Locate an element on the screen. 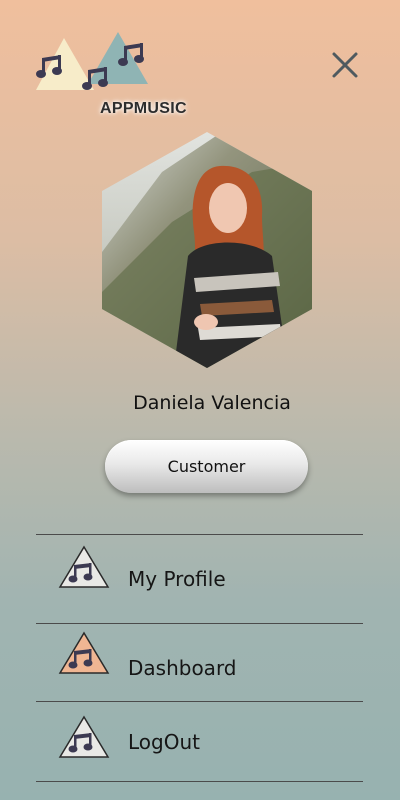 Image resolution: width=400 pixels, height=800 pixels. role-button: Customer is located at coordinates (206, 466).